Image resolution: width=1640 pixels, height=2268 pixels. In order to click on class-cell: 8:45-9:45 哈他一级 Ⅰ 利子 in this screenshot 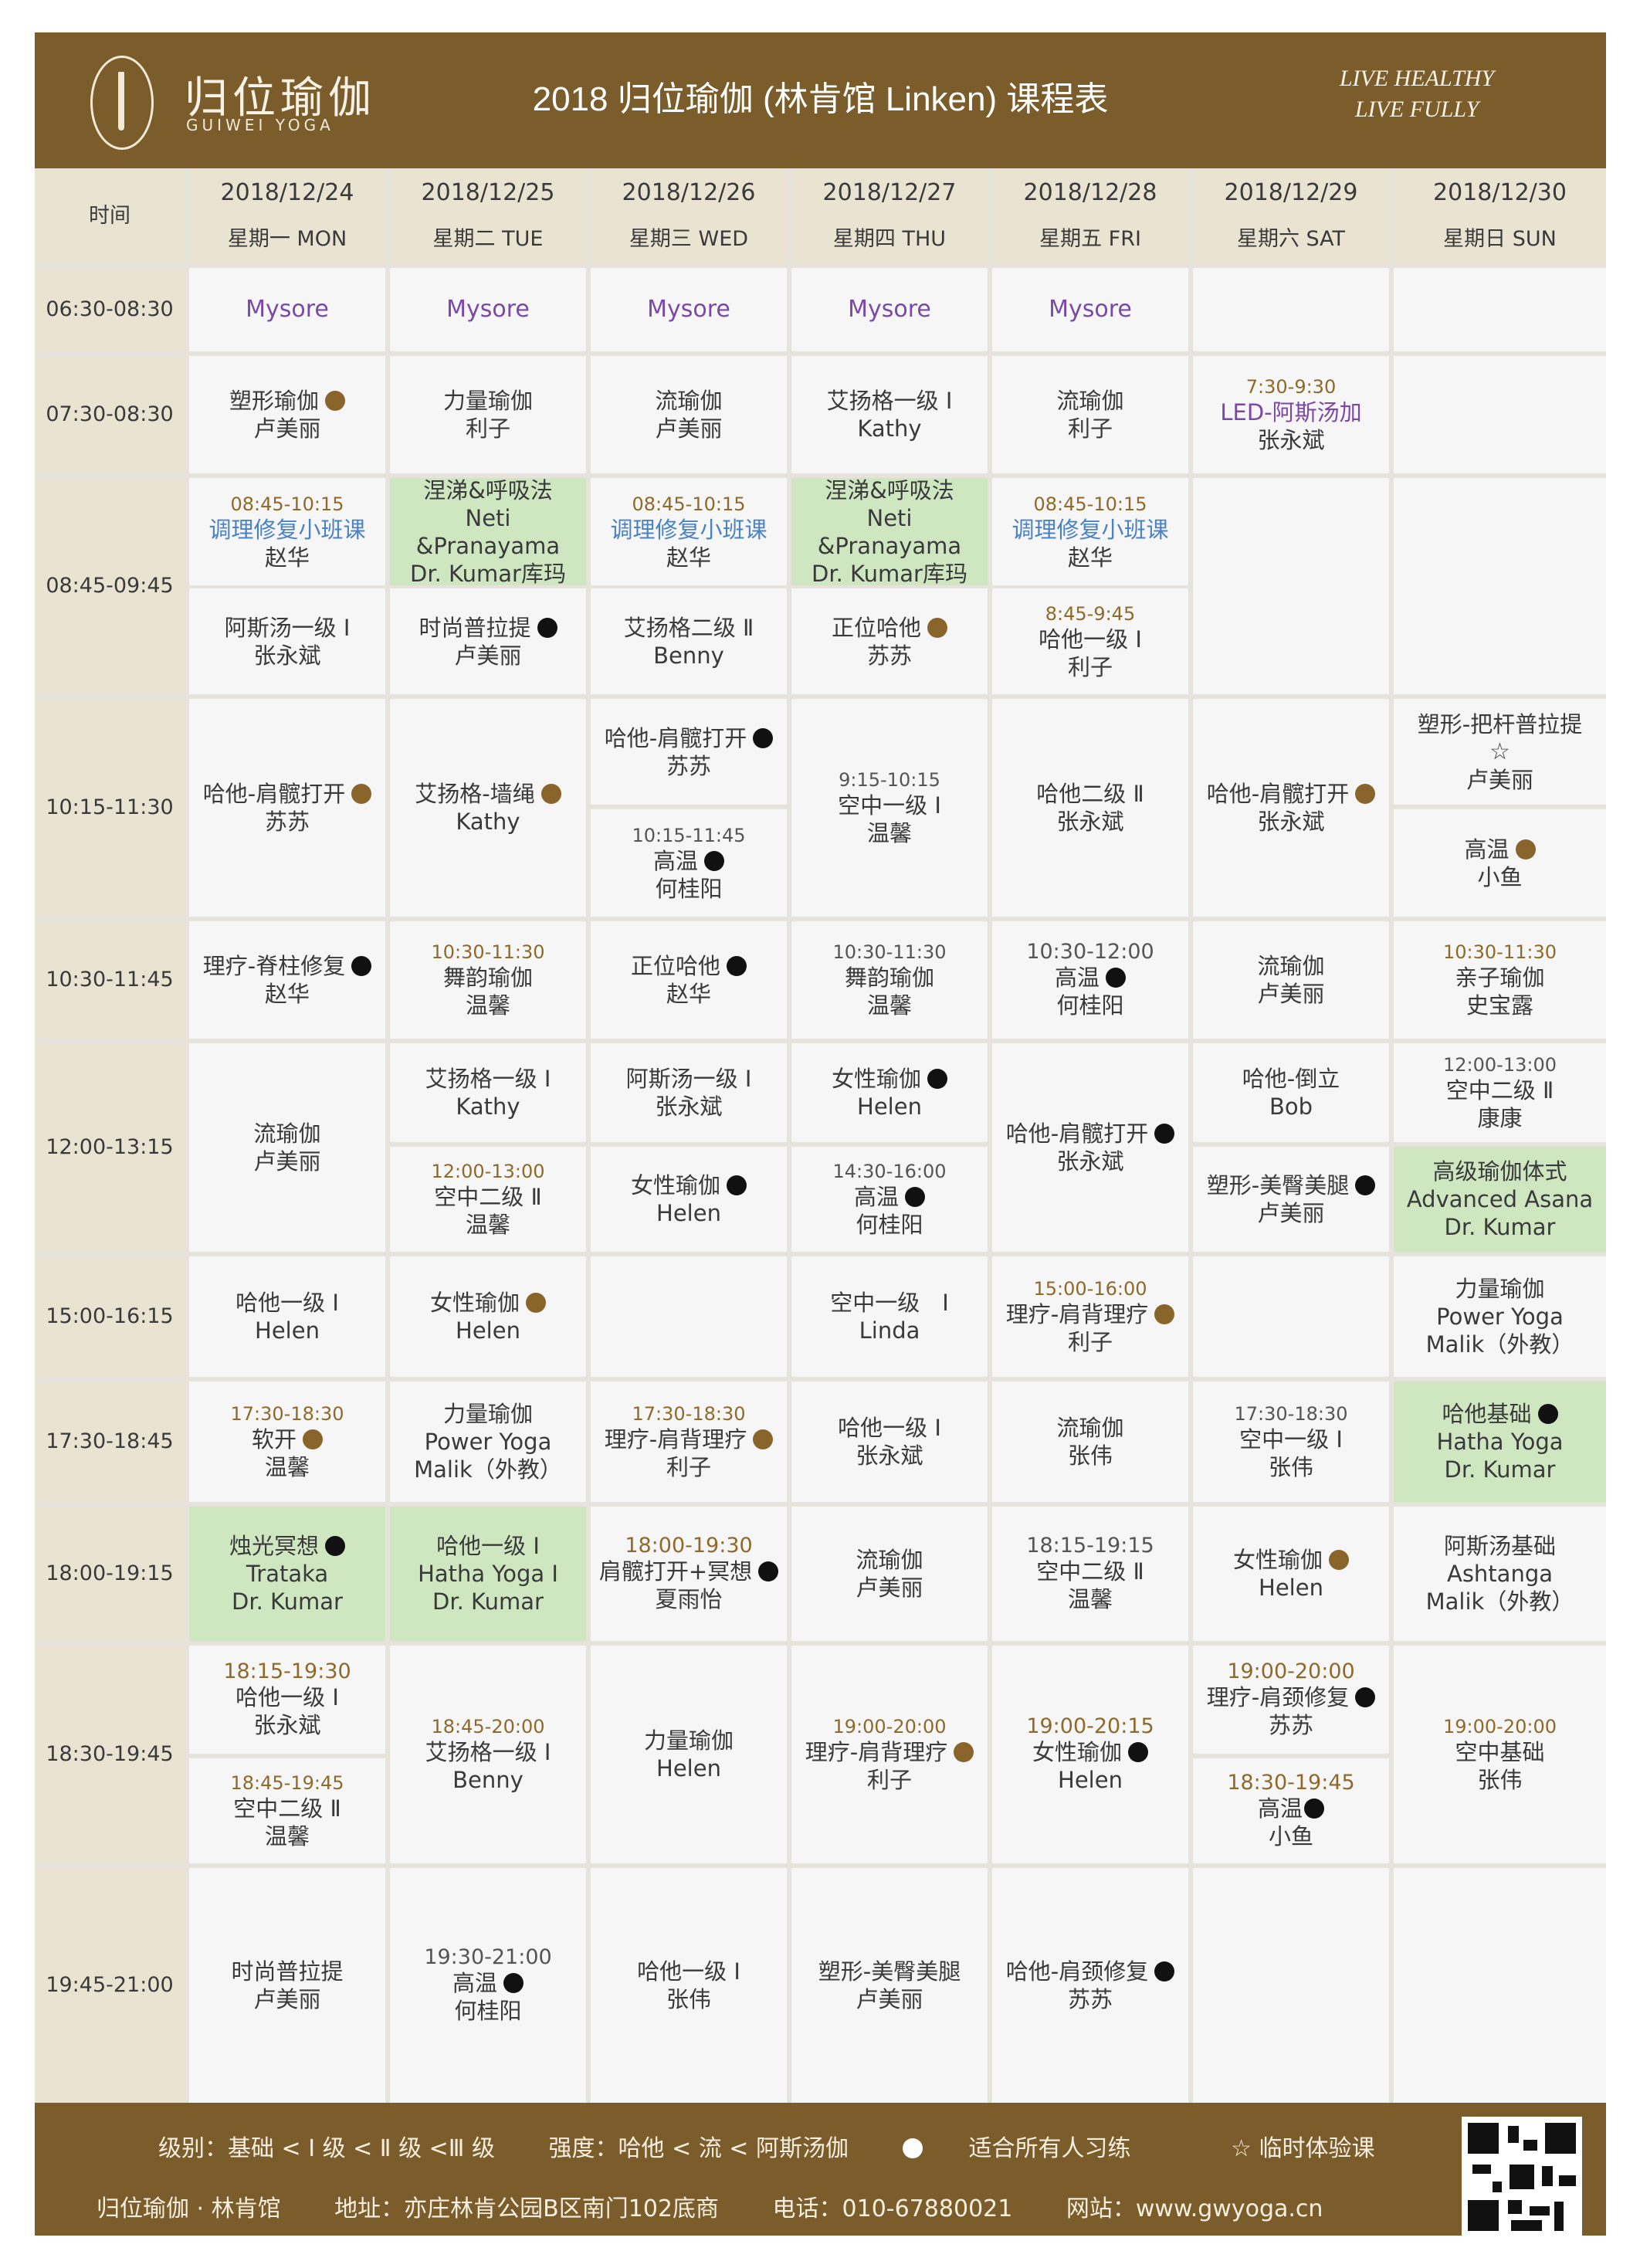, I will do `click(1090, 641)`.